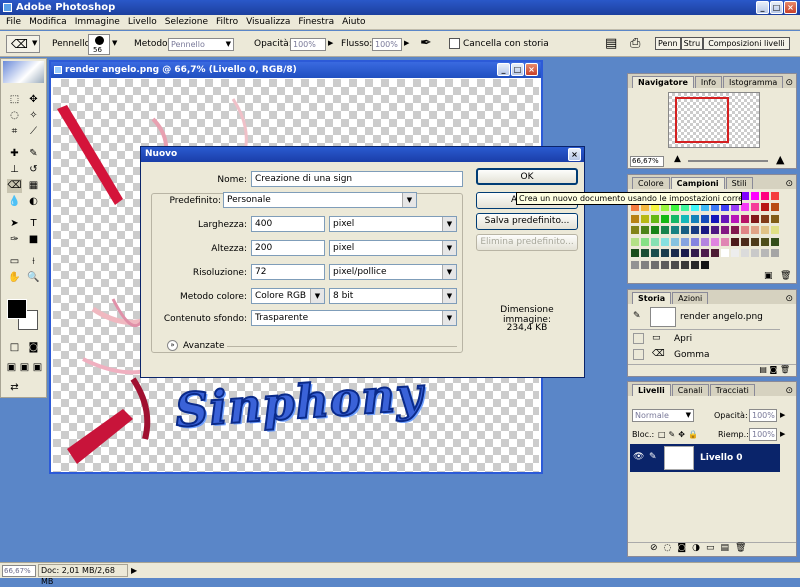  I want to click on tab-stili: Stili, so click(739, 183).